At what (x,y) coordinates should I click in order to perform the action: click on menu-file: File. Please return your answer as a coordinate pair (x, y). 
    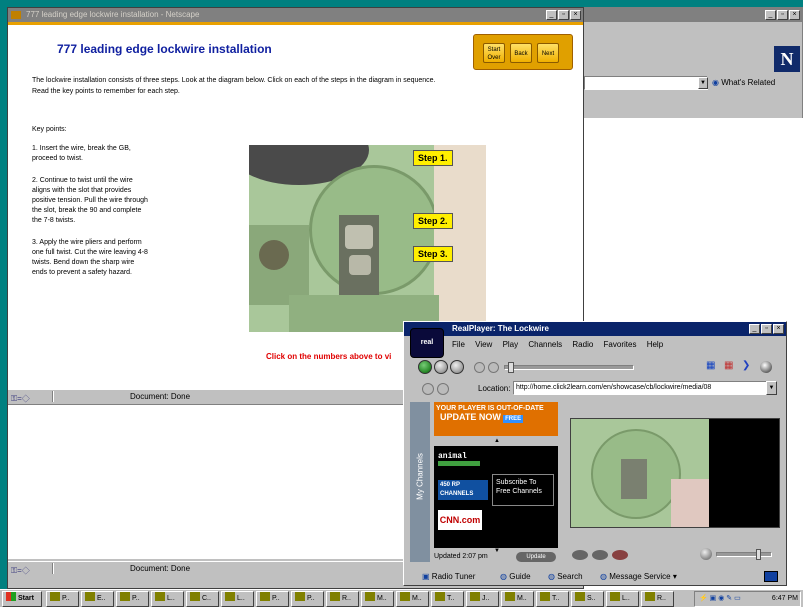
    Looking at the image, I should click on (458, 344).